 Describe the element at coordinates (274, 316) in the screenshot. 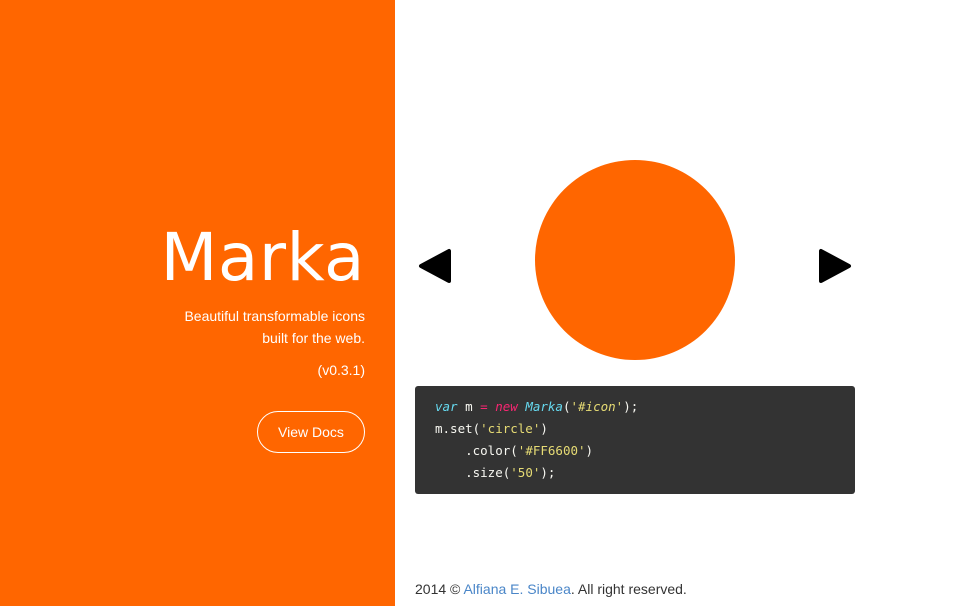

I see `tagline-line-1: Beautiful transformable icons` at that location.